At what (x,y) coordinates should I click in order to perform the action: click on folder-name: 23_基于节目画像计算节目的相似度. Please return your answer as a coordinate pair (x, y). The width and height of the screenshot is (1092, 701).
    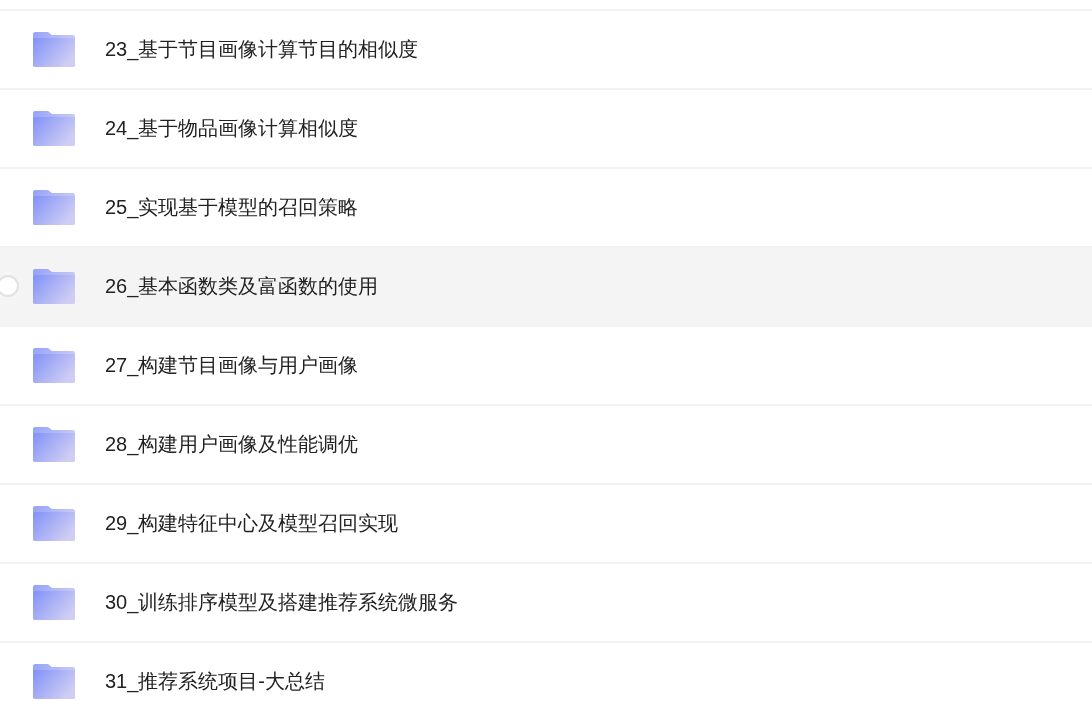
    Looking at the image, I should click on (262, 50).